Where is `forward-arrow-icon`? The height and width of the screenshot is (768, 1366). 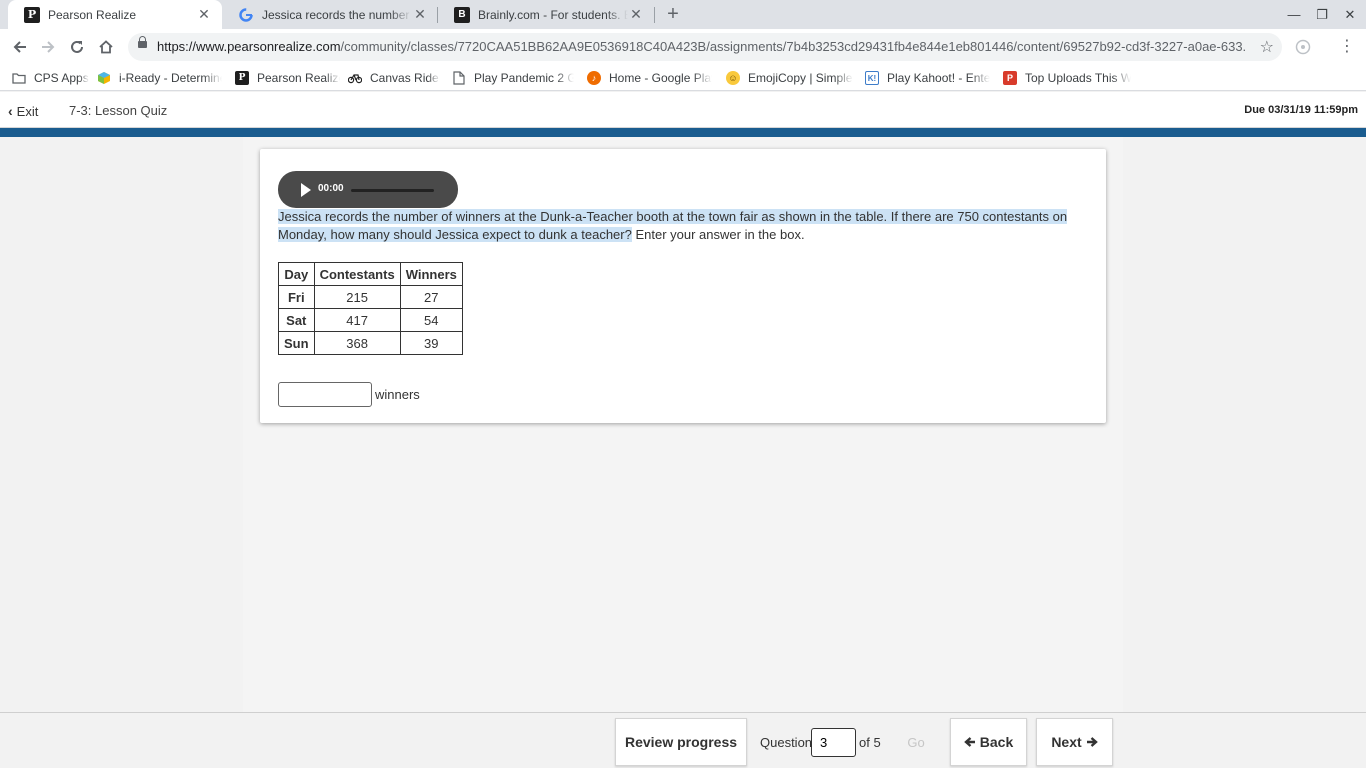
forward-arrow-icon is located at coordinates (48, 47).